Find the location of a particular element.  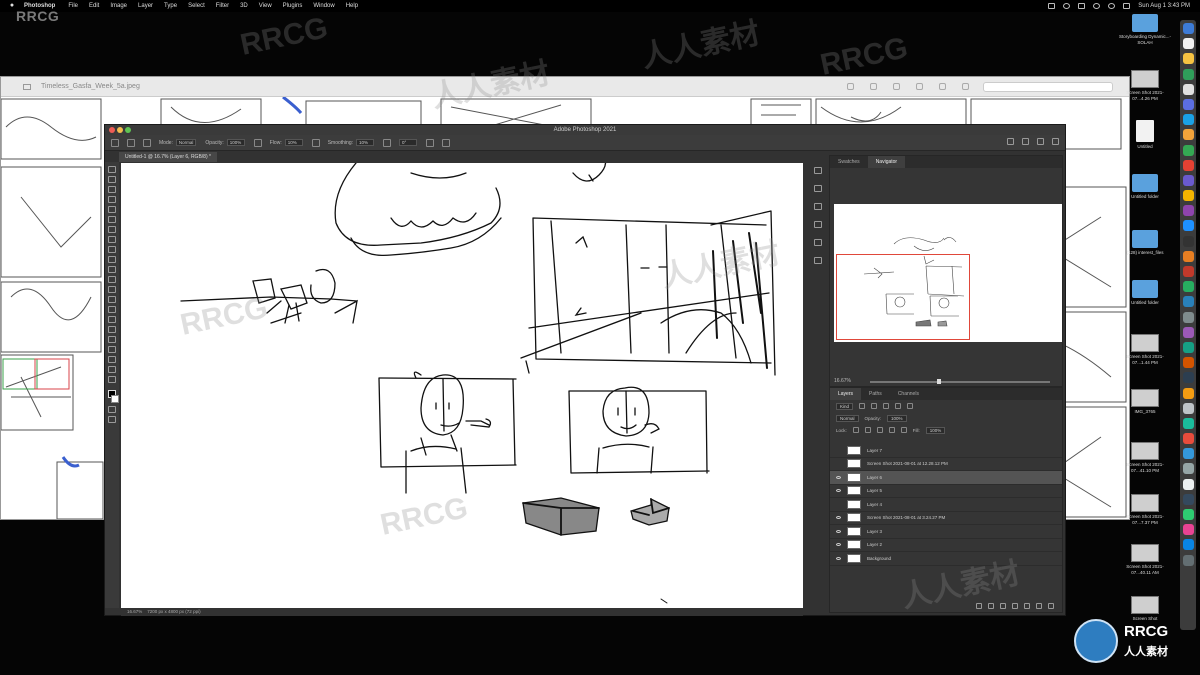

desktop-item: Screen Shot 2021-07...4.26 PM is located at coordinates (1145, 85).